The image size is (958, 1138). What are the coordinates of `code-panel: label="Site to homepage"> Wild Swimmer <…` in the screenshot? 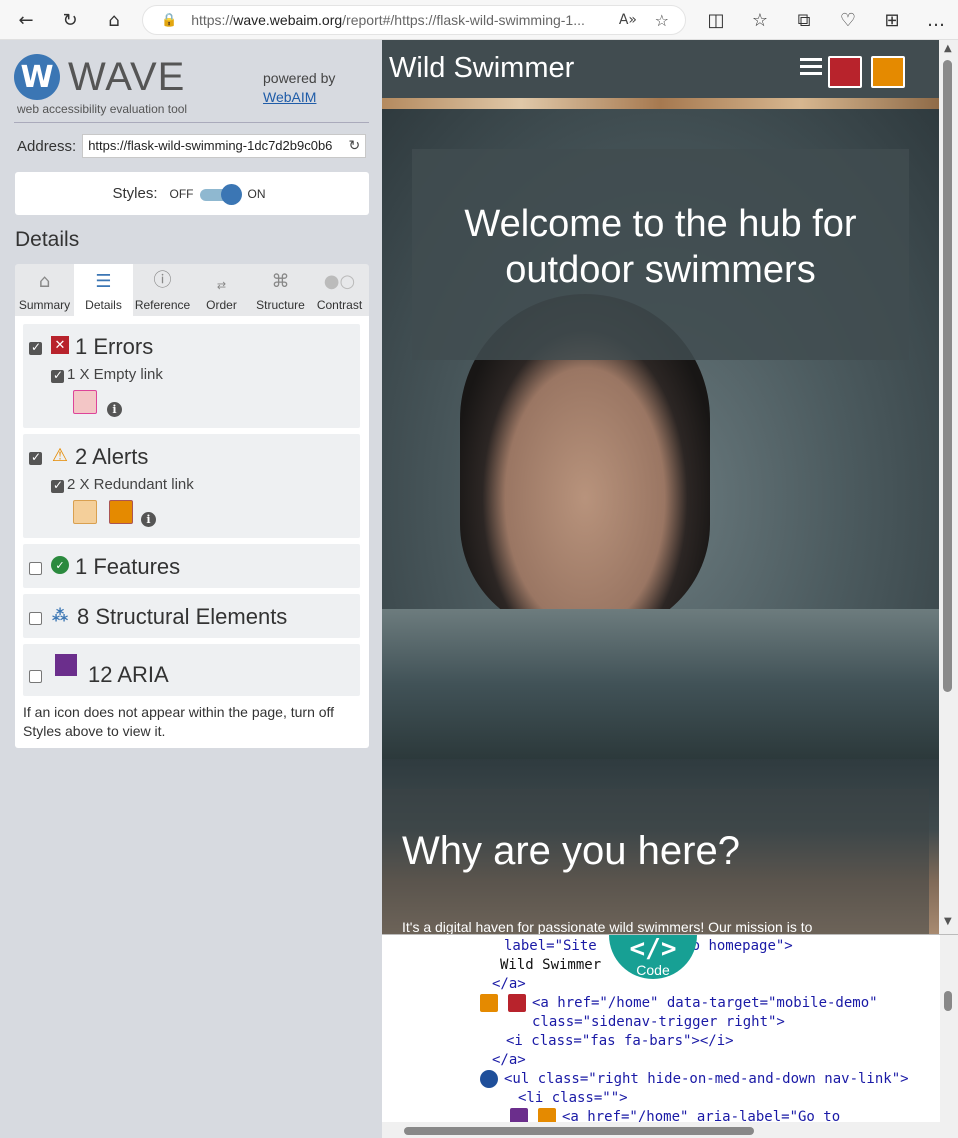 It's located at (670, 1036).